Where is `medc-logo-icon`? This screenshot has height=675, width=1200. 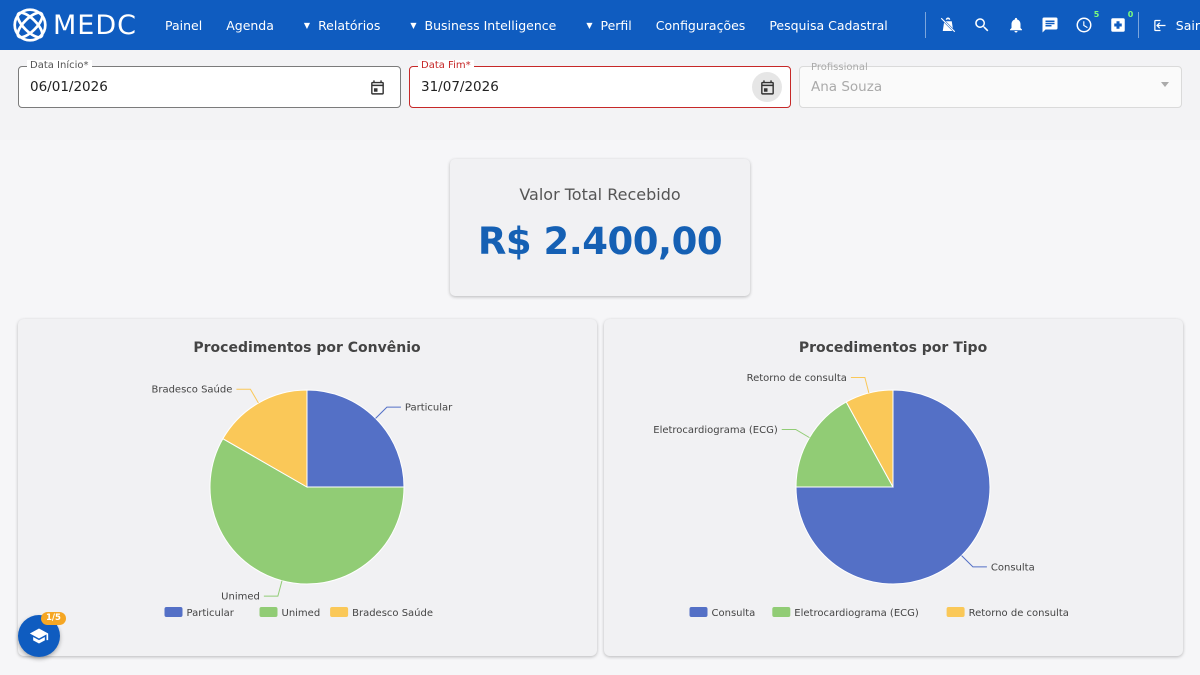
medc-logo-icon is located at coordinates (30, 25).